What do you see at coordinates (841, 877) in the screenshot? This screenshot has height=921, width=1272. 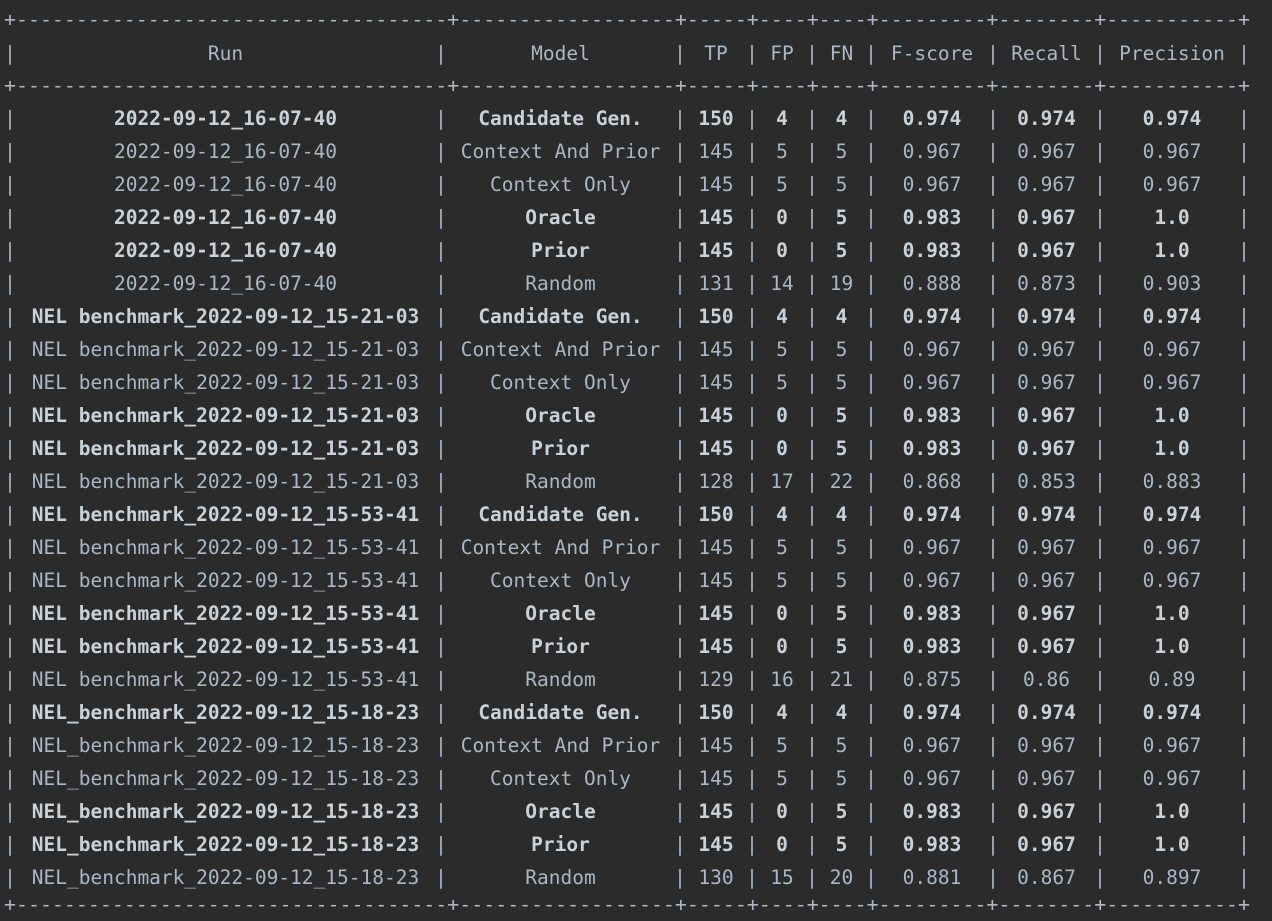 I see `cell-fn: 20` at bounding box center [841, 877].